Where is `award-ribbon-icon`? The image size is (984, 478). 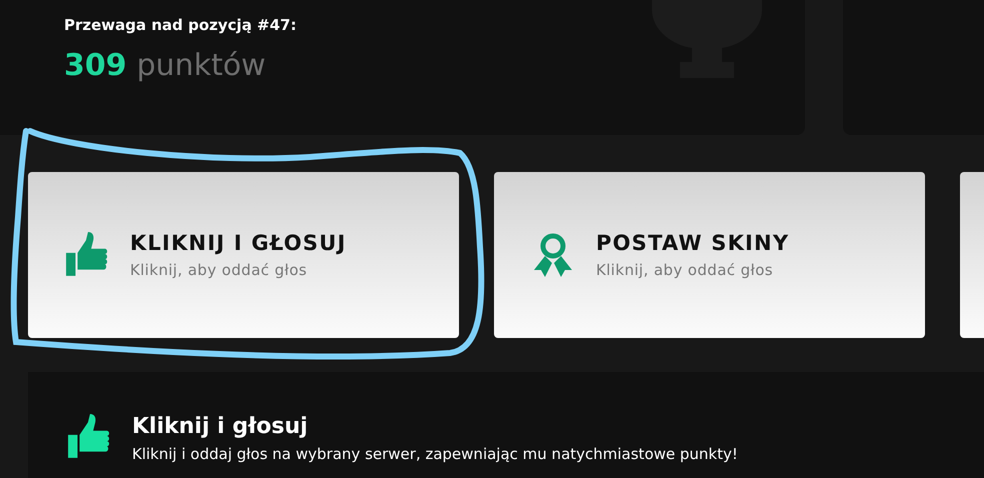
award-ribbon-icon is located at coordinates (553, 255).